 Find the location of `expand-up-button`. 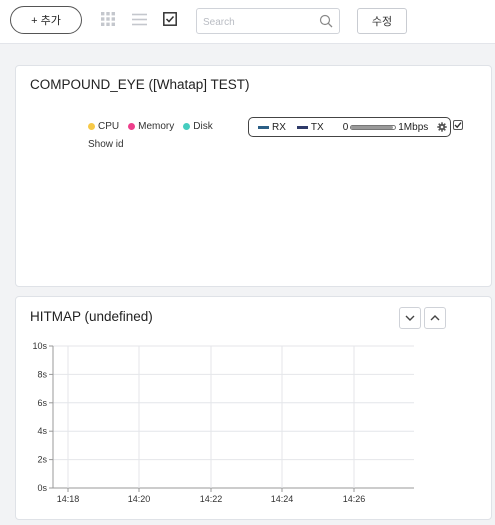

expand-up-button is located at coordinates (435, 318).